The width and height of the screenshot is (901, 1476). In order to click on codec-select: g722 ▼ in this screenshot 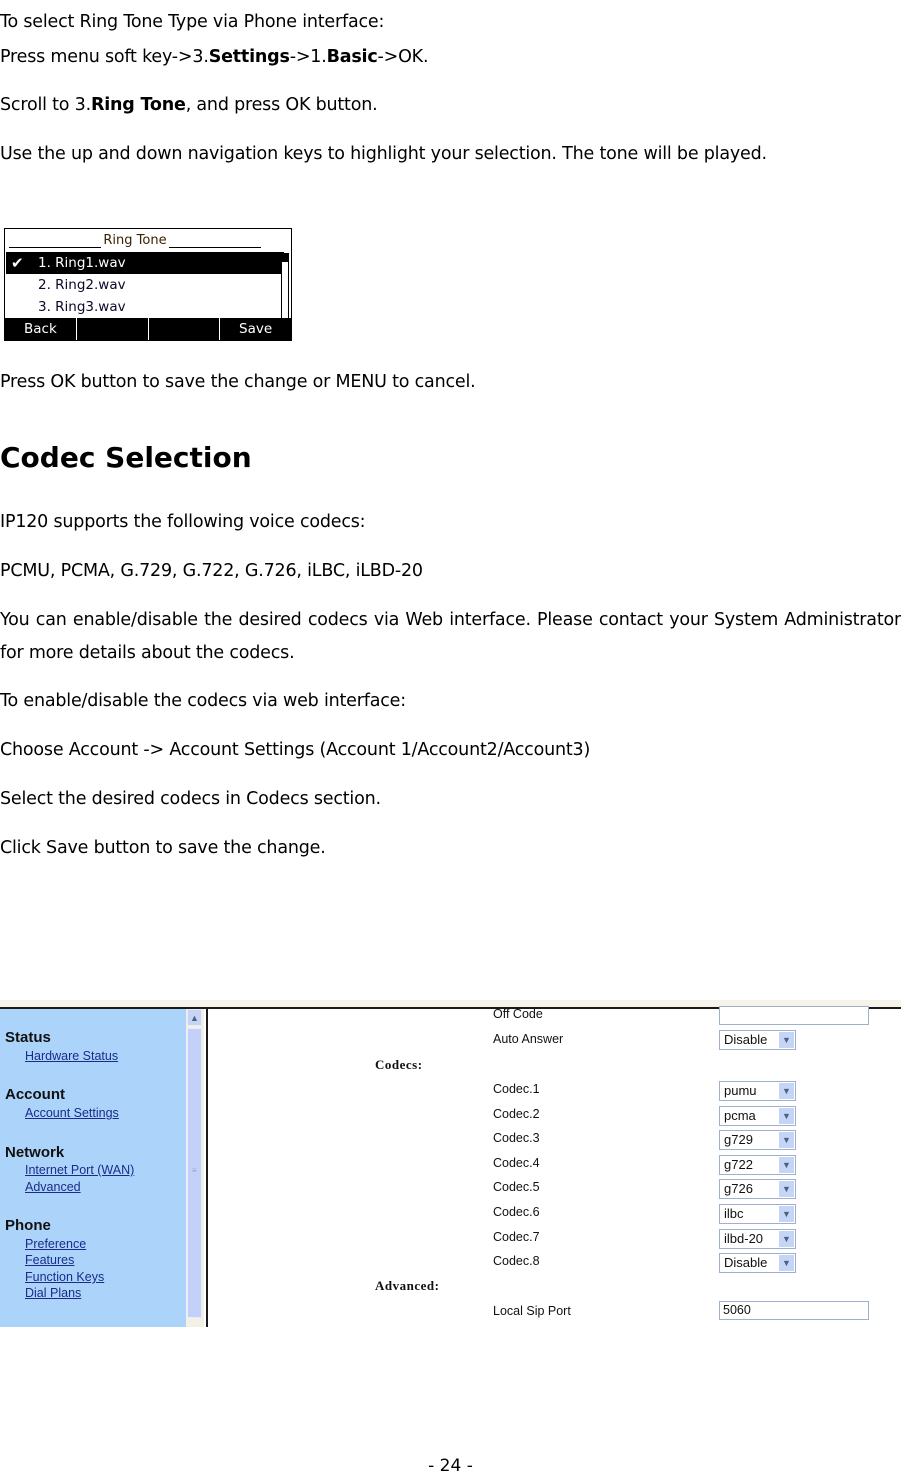, I will do `click(757, 1164)`.